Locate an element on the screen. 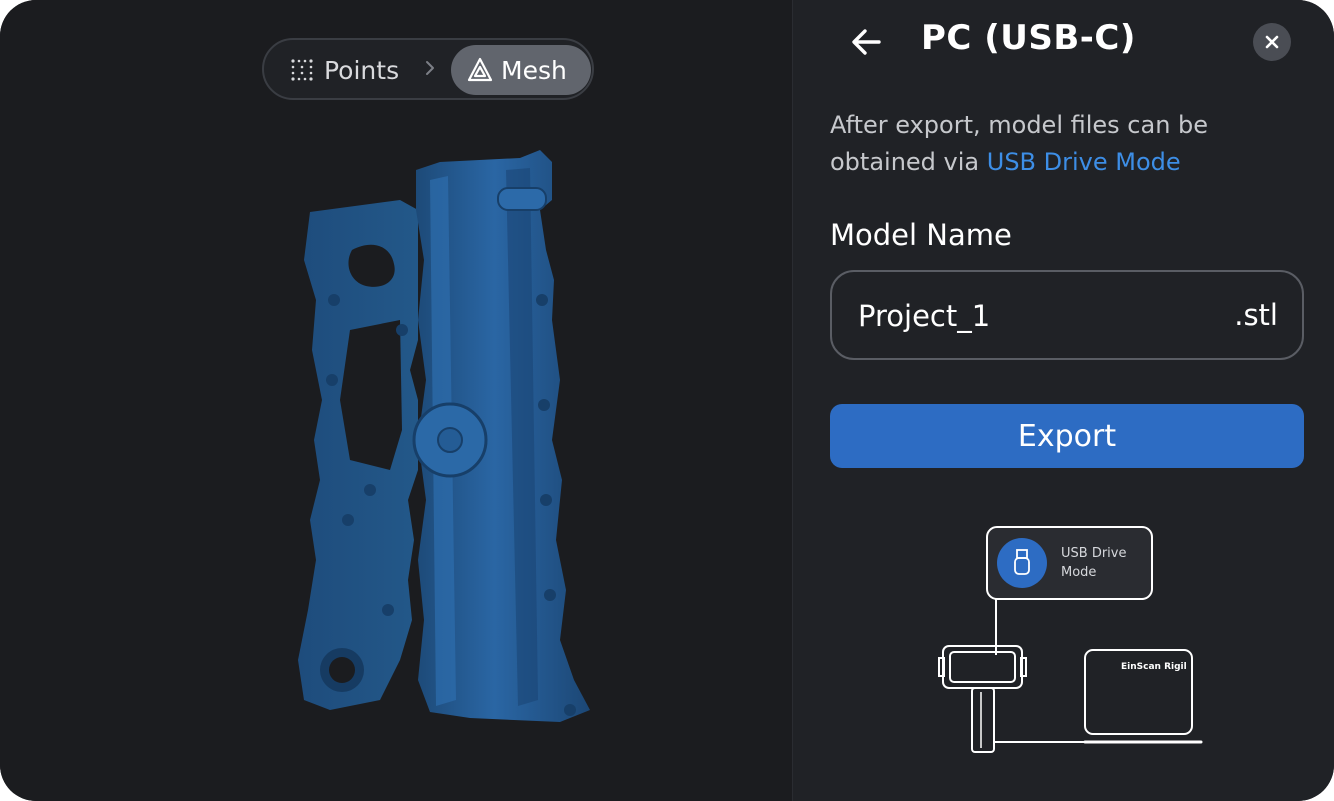  close-button is located at coordinates (1272, 42).